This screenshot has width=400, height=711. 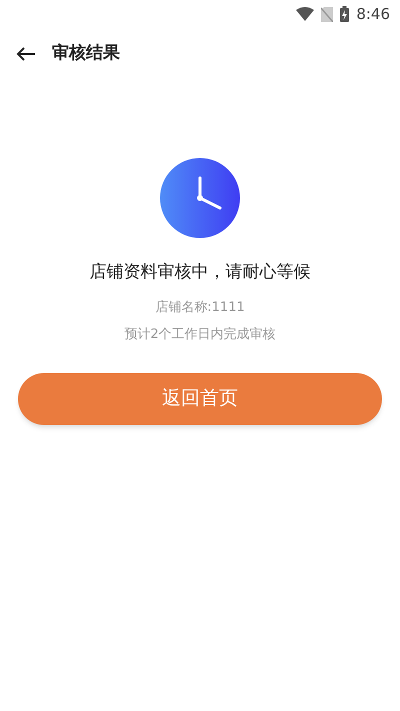 What do you see at coordinates (200, 335) in the screenshot?
I see `review-estimate: 预计2个工作日内完成审核` at bounding box center [200, 335].